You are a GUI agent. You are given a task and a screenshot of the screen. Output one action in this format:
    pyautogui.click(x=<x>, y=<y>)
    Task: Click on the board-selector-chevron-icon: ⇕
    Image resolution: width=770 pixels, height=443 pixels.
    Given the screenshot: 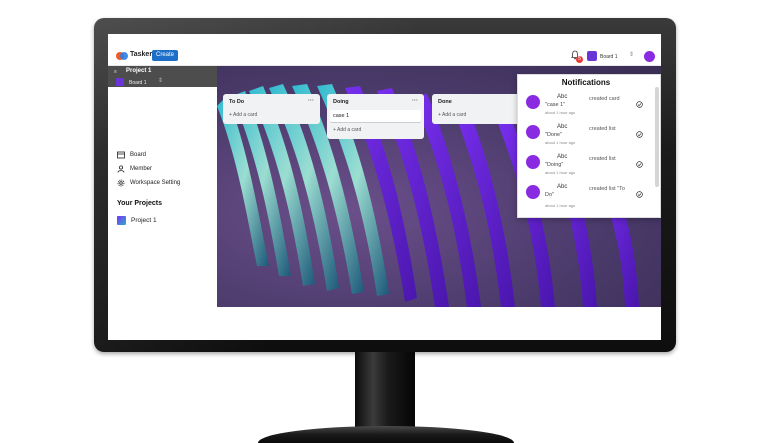 What is the action you would take?
    pyautogui.click(x=631, y=54)
    